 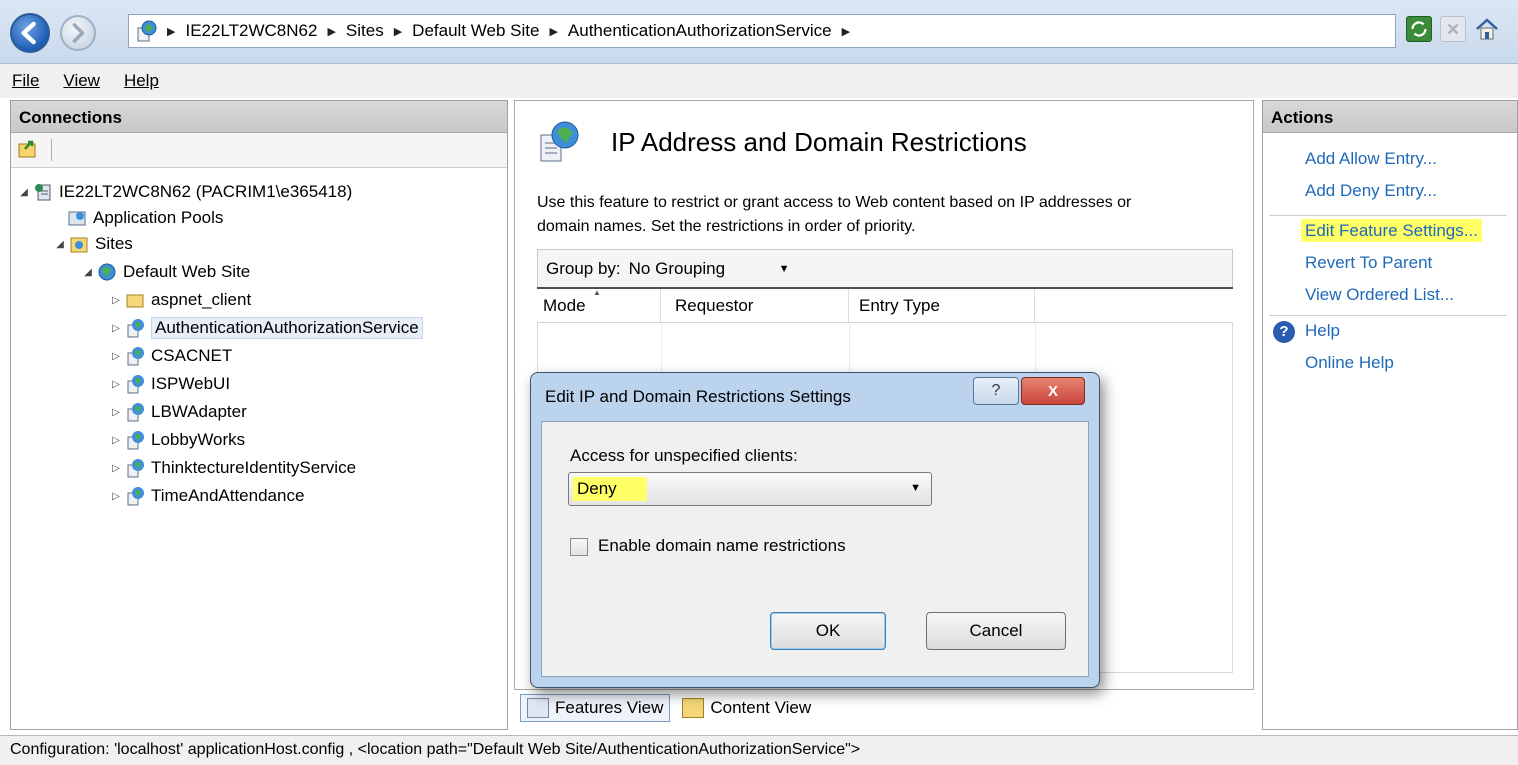 I want to click on menu-file: File, so click(x=25, y=81).